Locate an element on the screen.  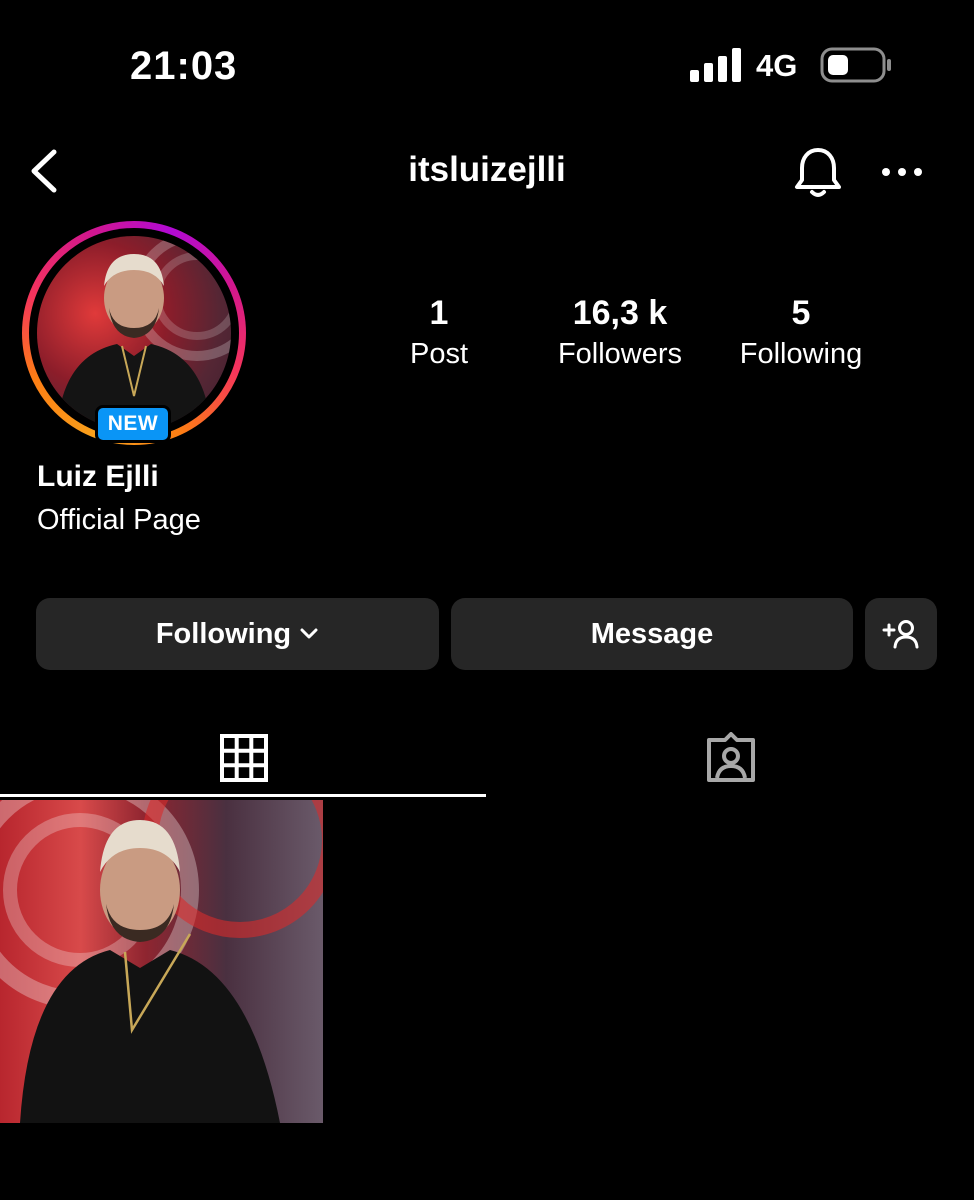
posts-count: 1 is located at coordinates (439, 313).